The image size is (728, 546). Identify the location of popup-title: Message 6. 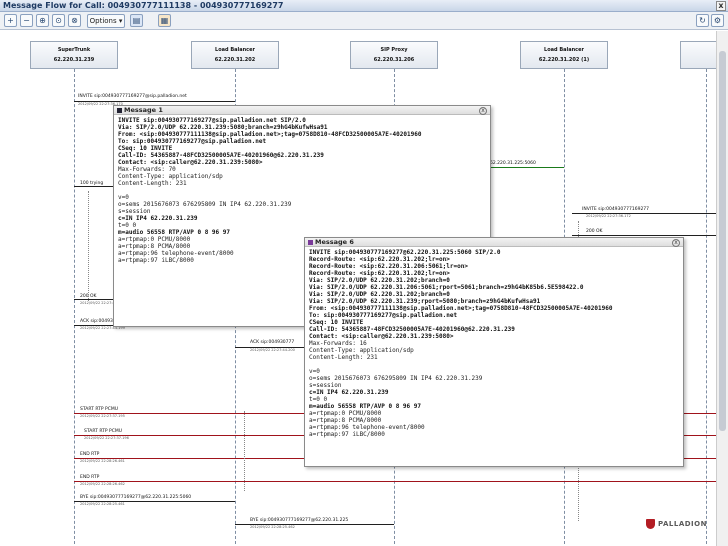
(334, 242).